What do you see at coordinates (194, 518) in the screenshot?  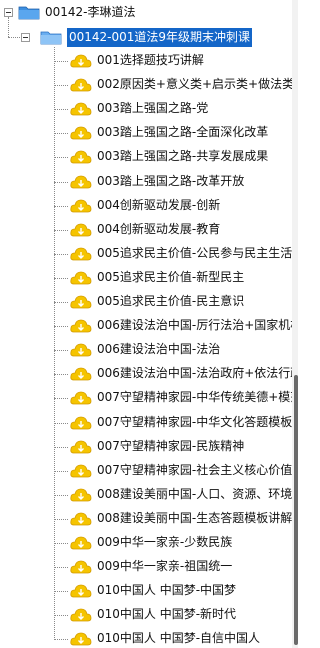 I see `tree-item-label: 008建设美丽中国-生态答题模板讲解` at bounding box center [194, 518].